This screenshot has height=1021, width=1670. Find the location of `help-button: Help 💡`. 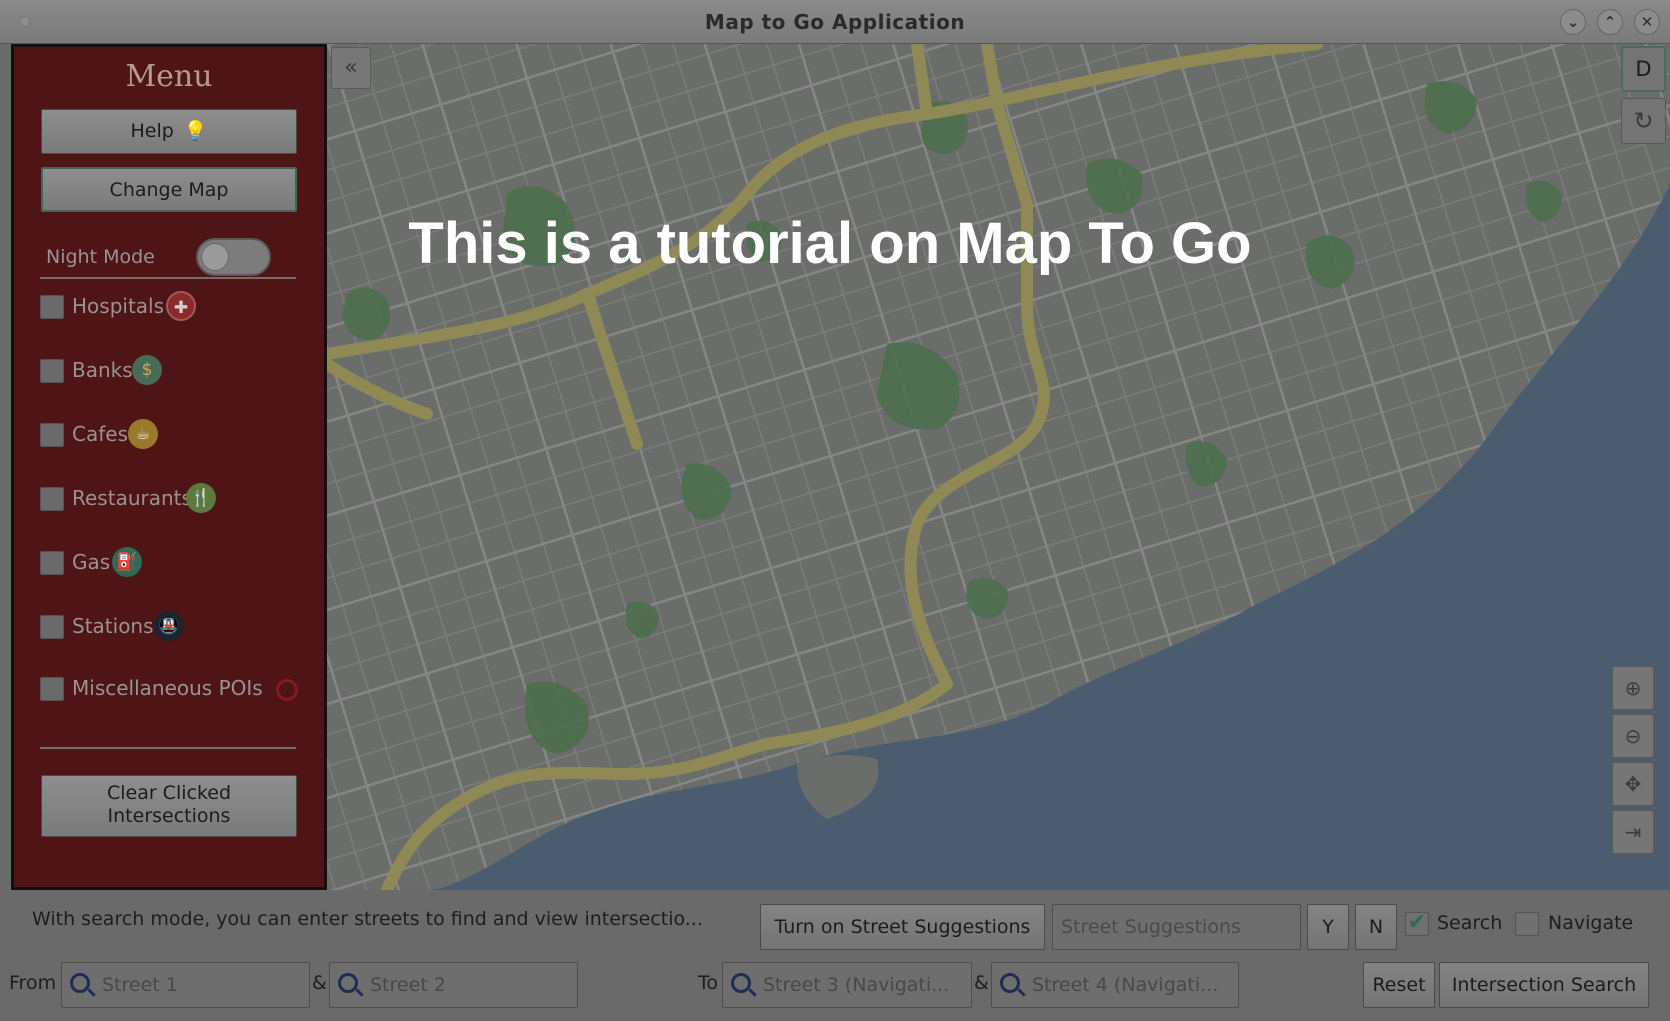

help-button: Help 💡 is located at coordinates (169, 131).